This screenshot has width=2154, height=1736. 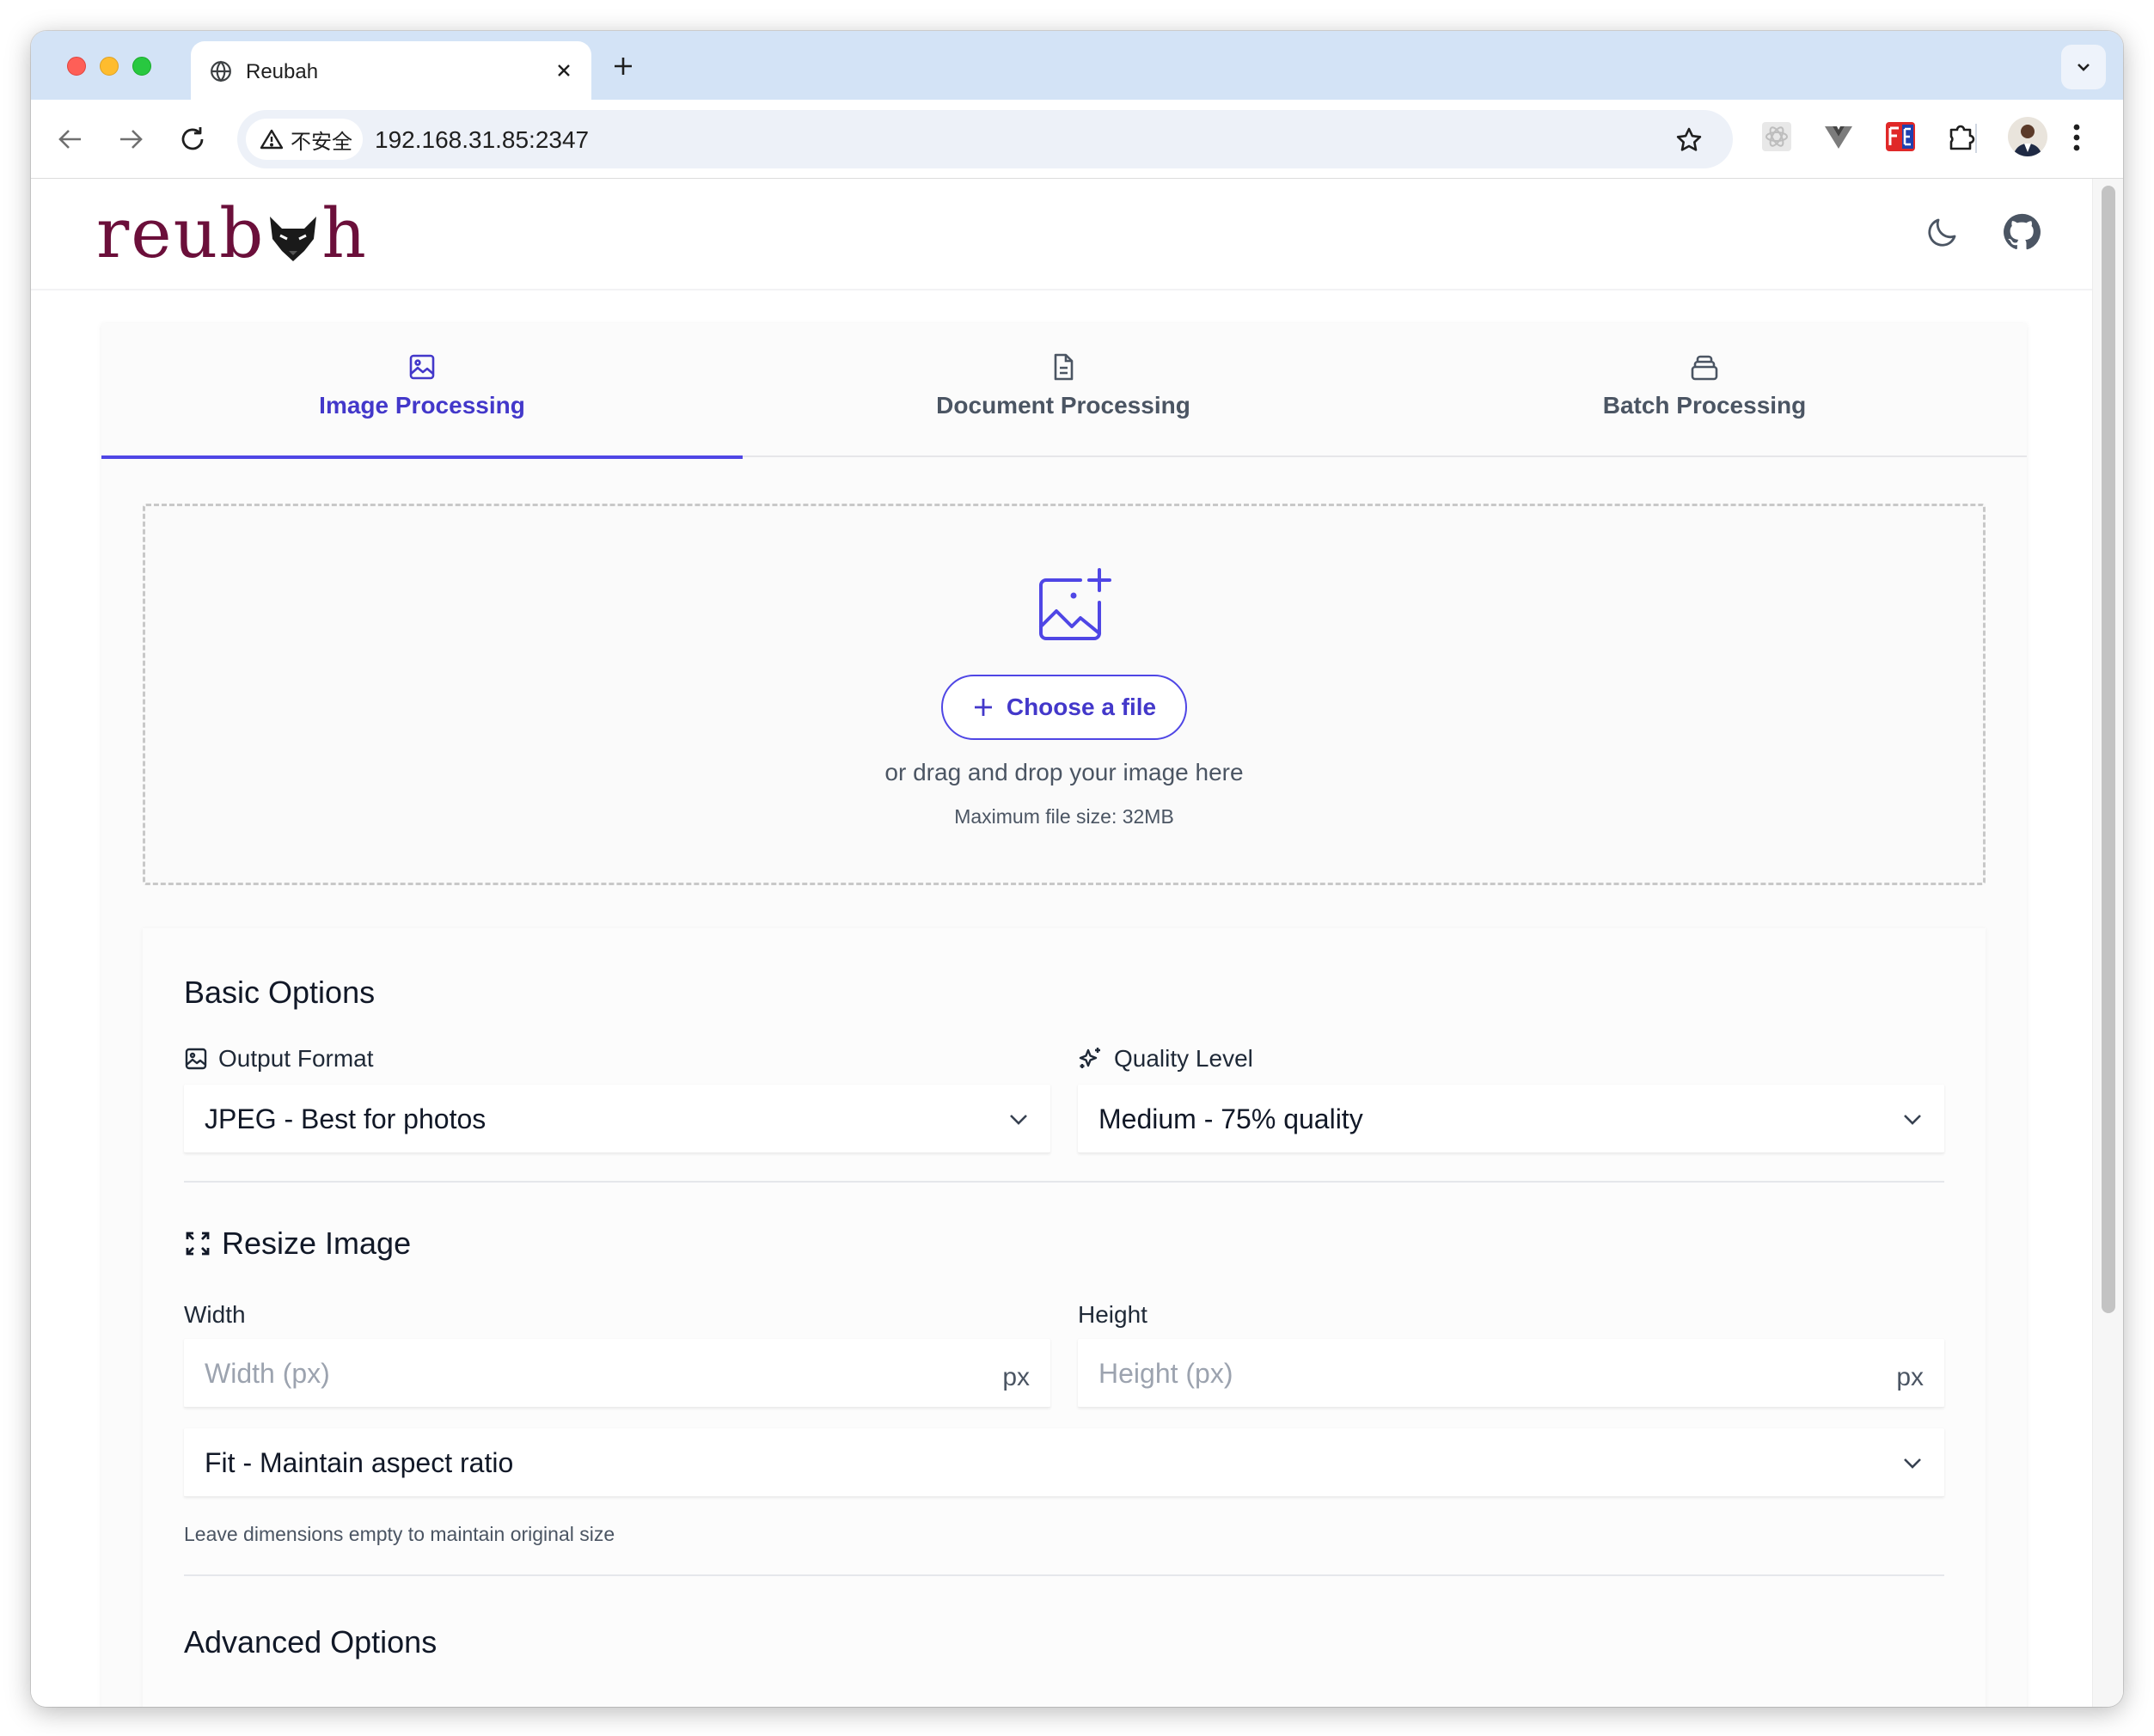 I want to click on browser-tab-title: Reubah, so click(x=282, y=71).